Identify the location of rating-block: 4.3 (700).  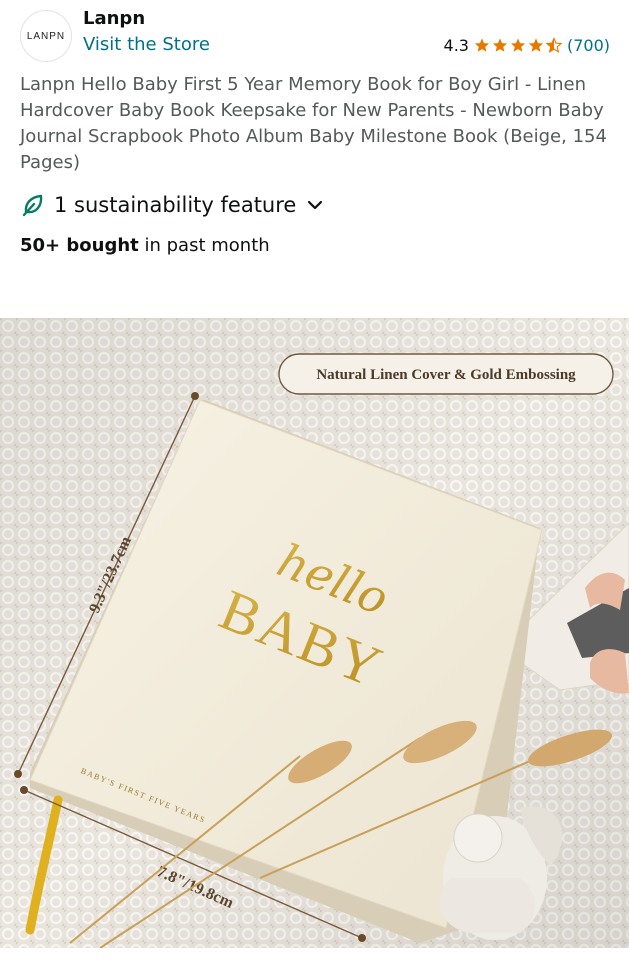
(527, 45).